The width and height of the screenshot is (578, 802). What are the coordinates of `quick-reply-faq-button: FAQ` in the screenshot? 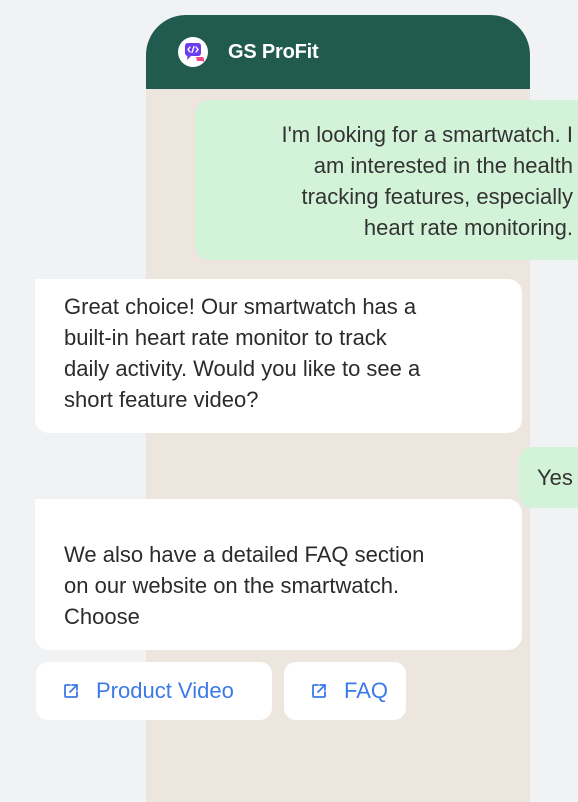 It's located at (345, 691).